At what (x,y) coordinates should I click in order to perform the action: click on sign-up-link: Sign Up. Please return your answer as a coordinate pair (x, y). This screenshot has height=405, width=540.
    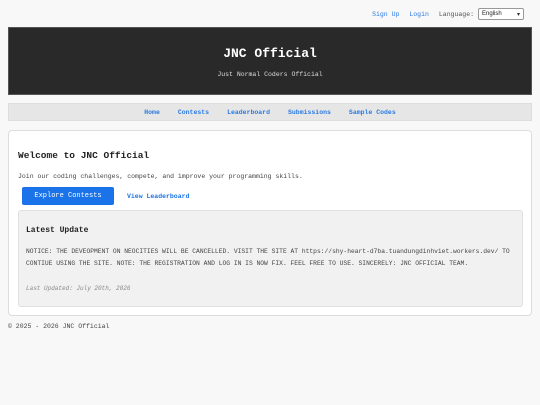
    Looking at the image, I should click on (385, 14).